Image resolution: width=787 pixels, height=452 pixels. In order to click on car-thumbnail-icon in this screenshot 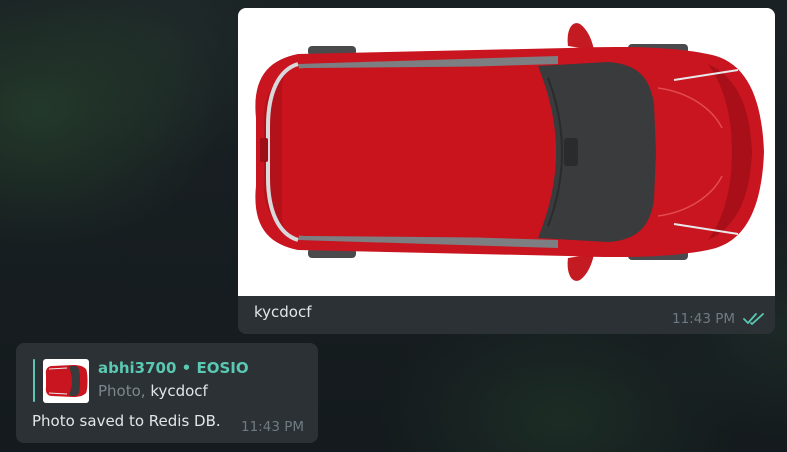, I will do `click(66, 381)`.